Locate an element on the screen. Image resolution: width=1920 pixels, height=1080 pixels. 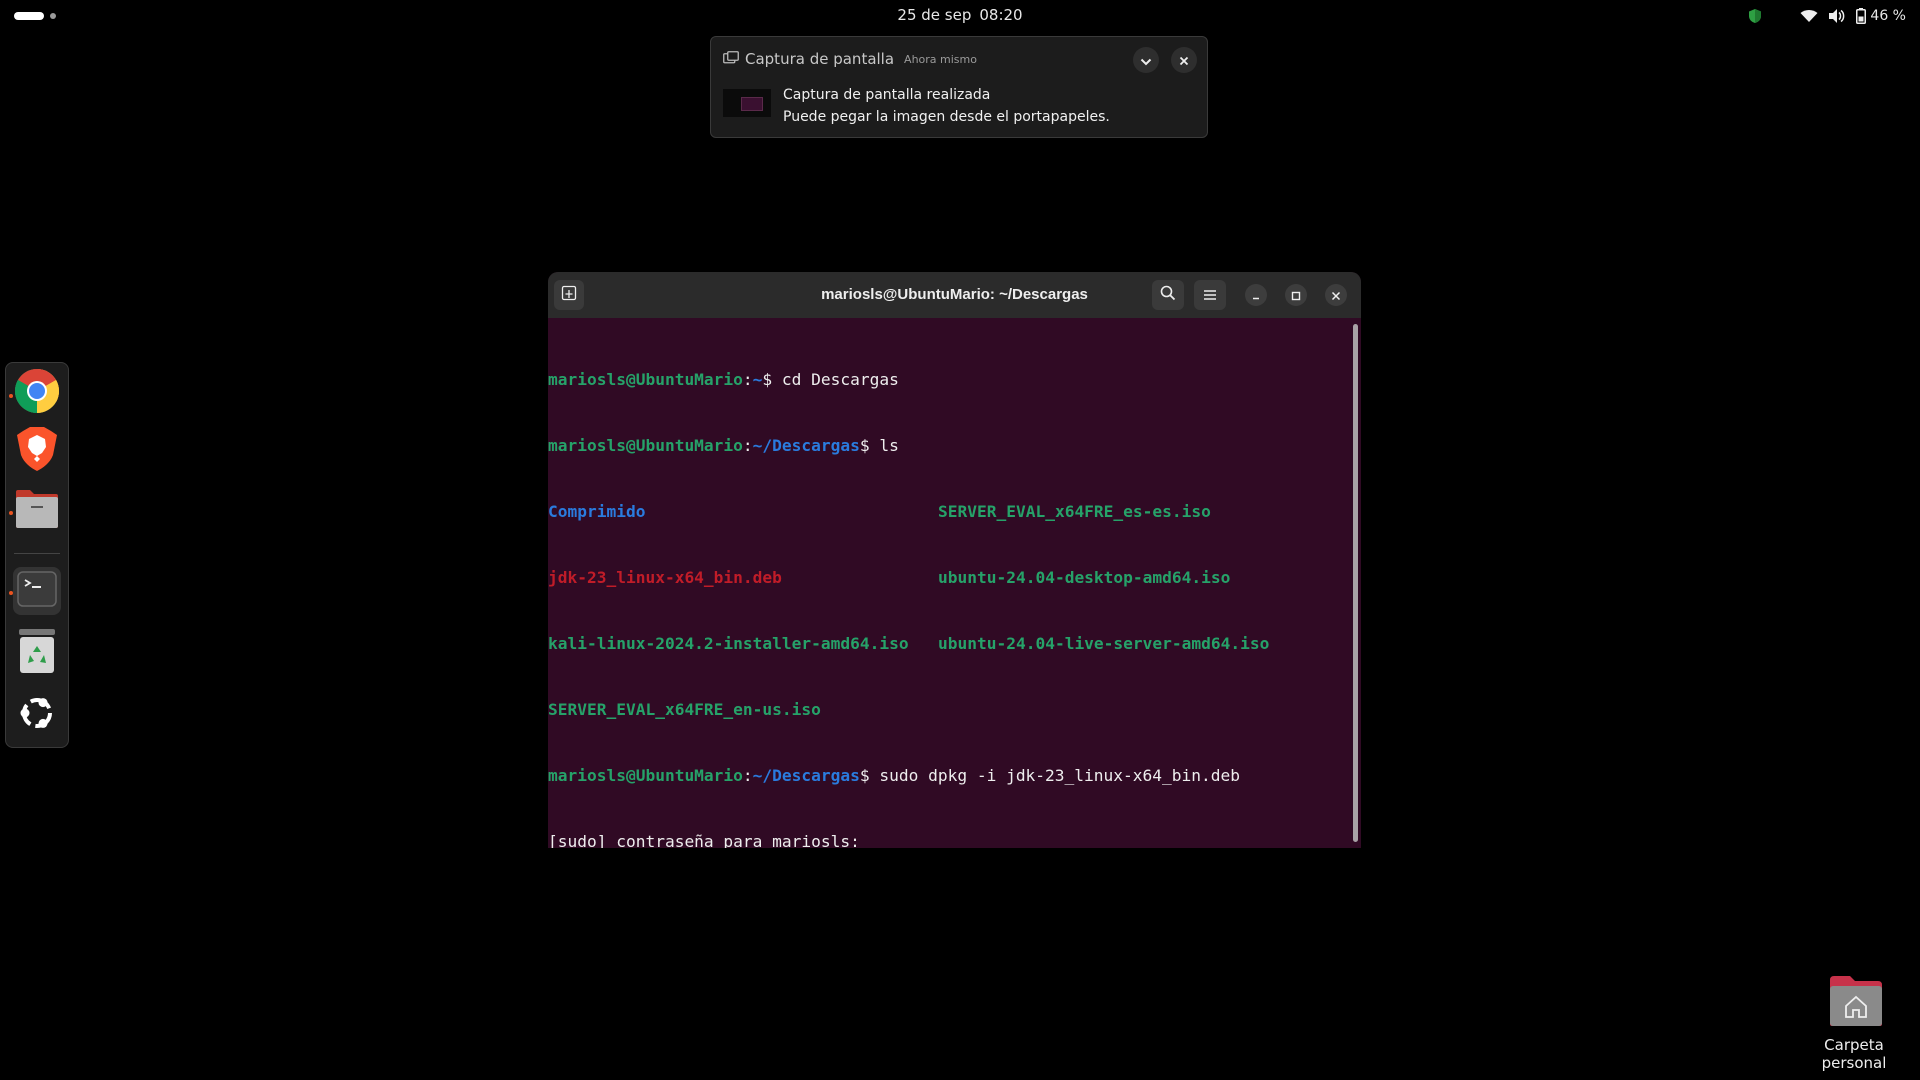
new-tab-button is located at coordinates (569, 295).